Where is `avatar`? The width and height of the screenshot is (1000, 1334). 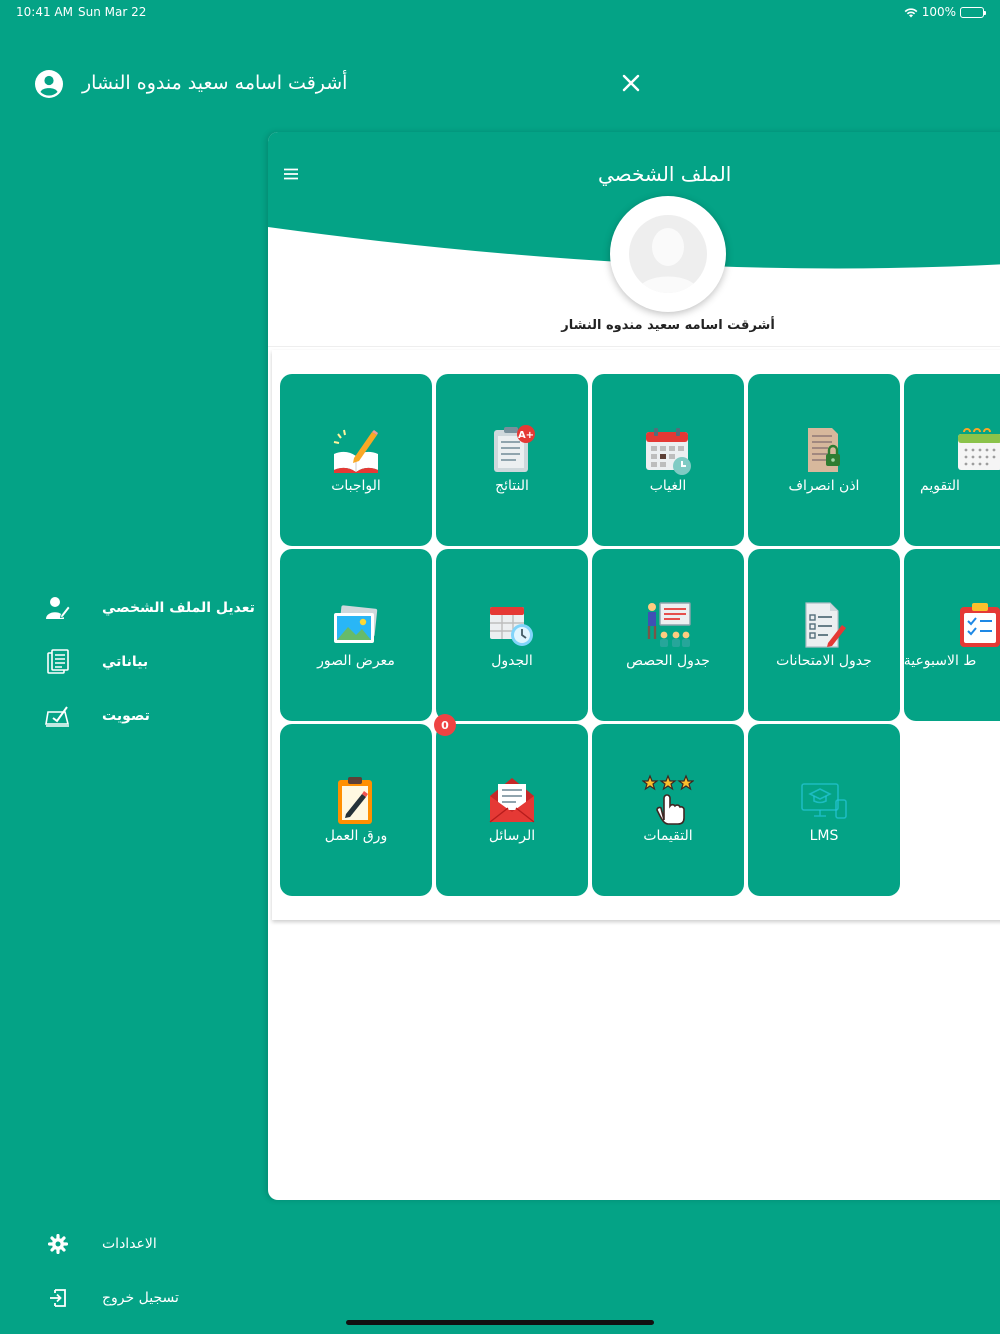
avatar is located at coordinates (668, 254).